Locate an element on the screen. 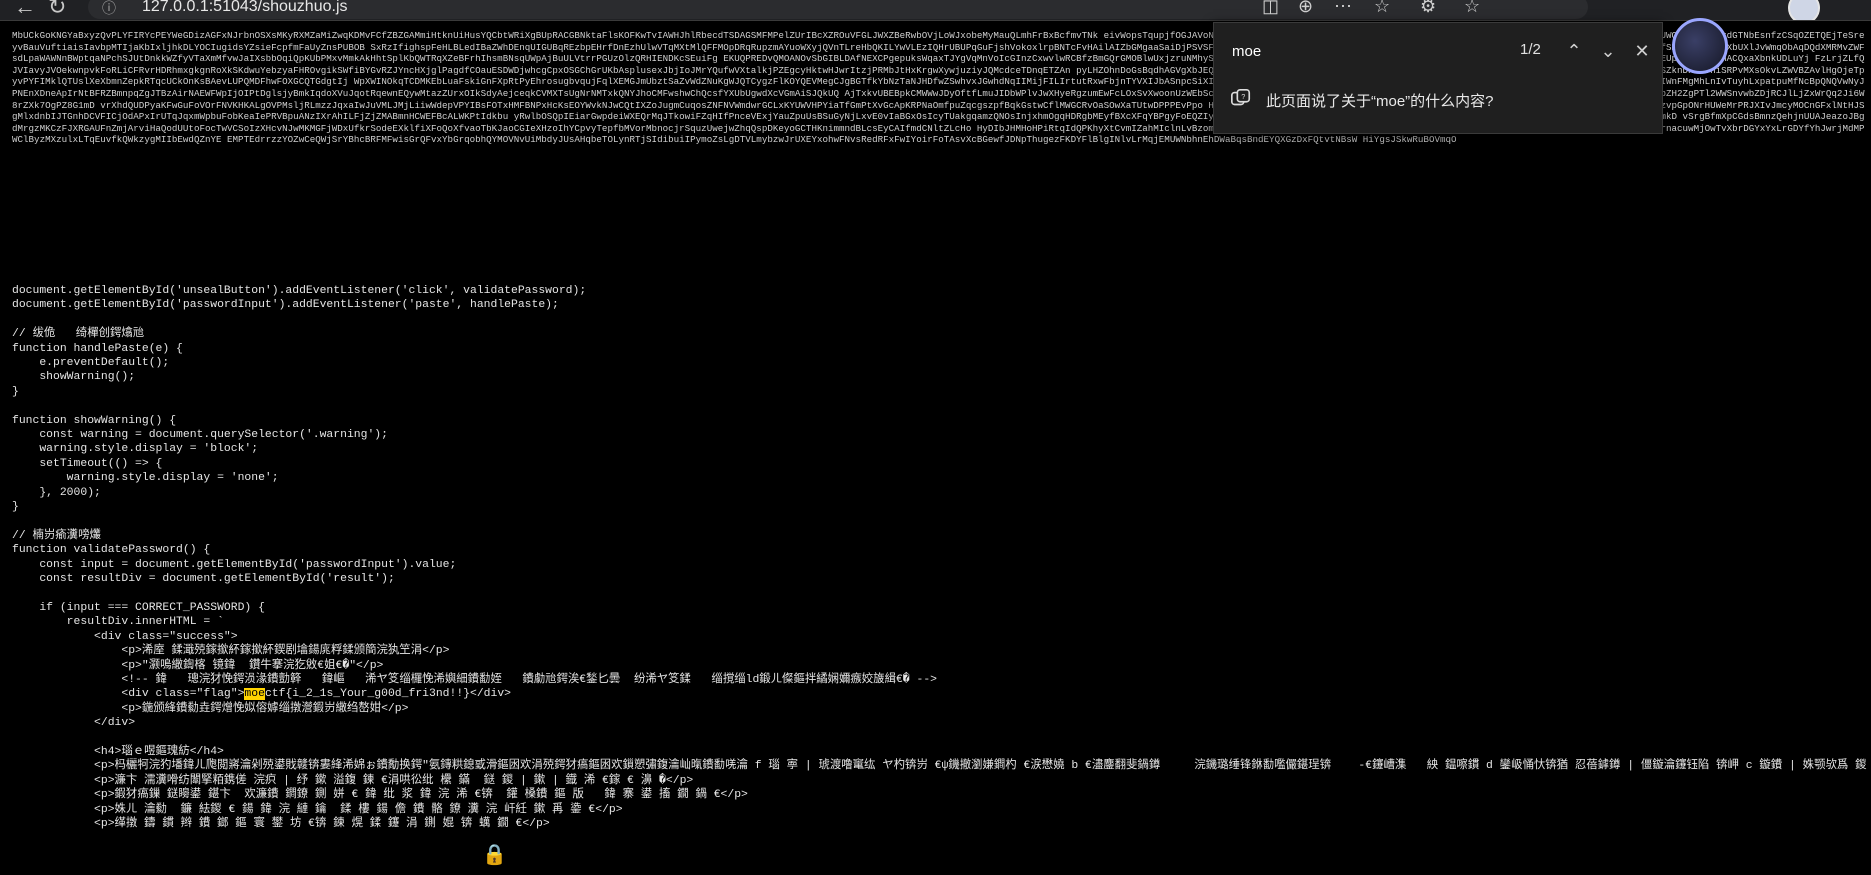 The height and width of the screenshot is (875, 1871). code-line: resultDiv.innerHTML = ` is located at coordinates (118, 622).